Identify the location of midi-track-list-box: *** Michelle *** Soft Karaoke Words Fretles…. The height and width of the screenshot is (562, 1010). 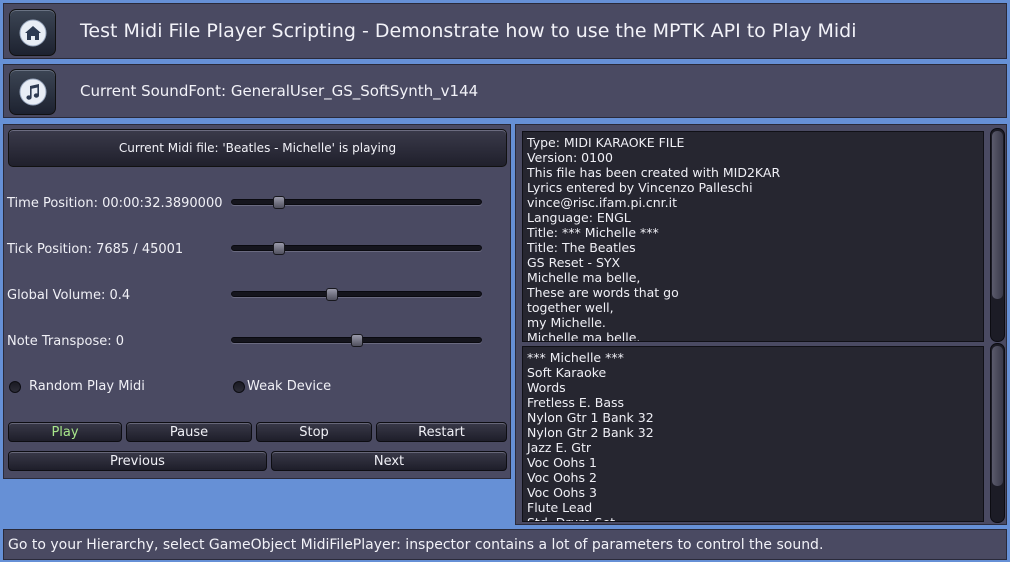
(753, 434).